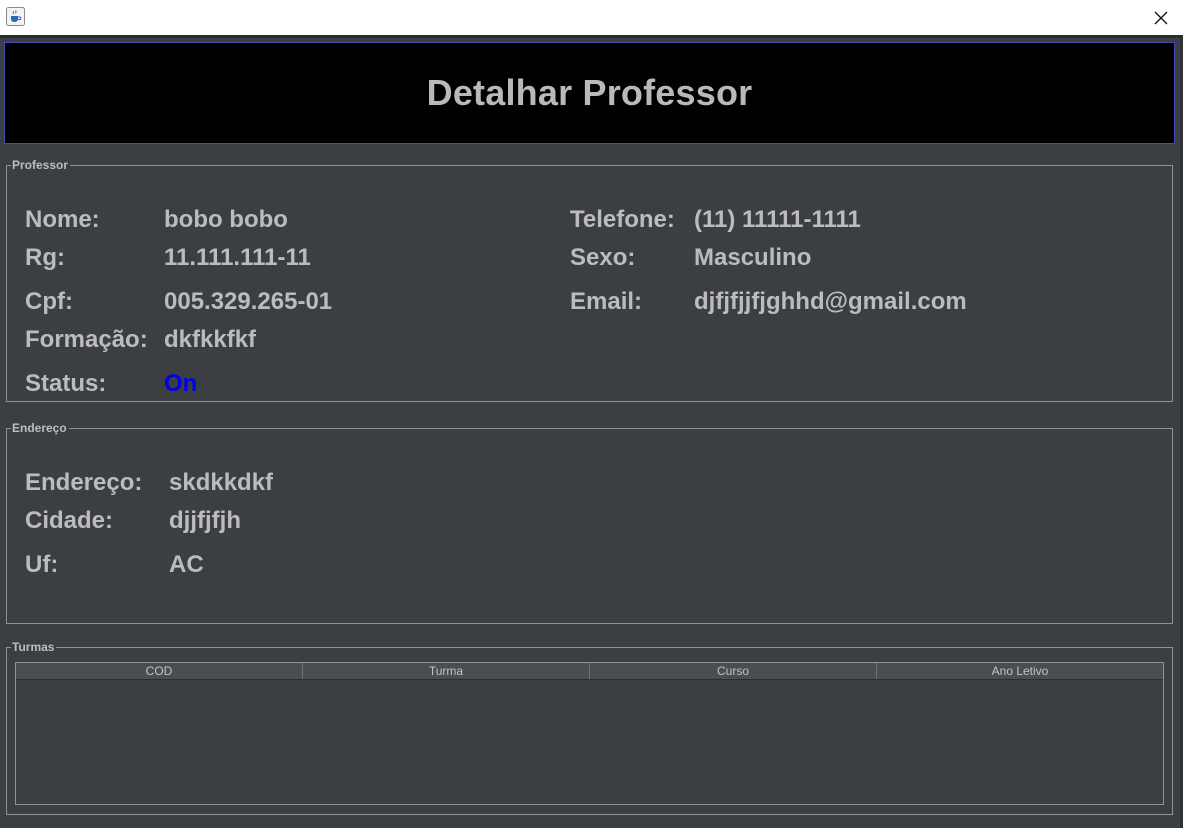  Describe the element at coordinates (622, 219) in the screenshot. I see `telefone-label: Telefone:` at that location.